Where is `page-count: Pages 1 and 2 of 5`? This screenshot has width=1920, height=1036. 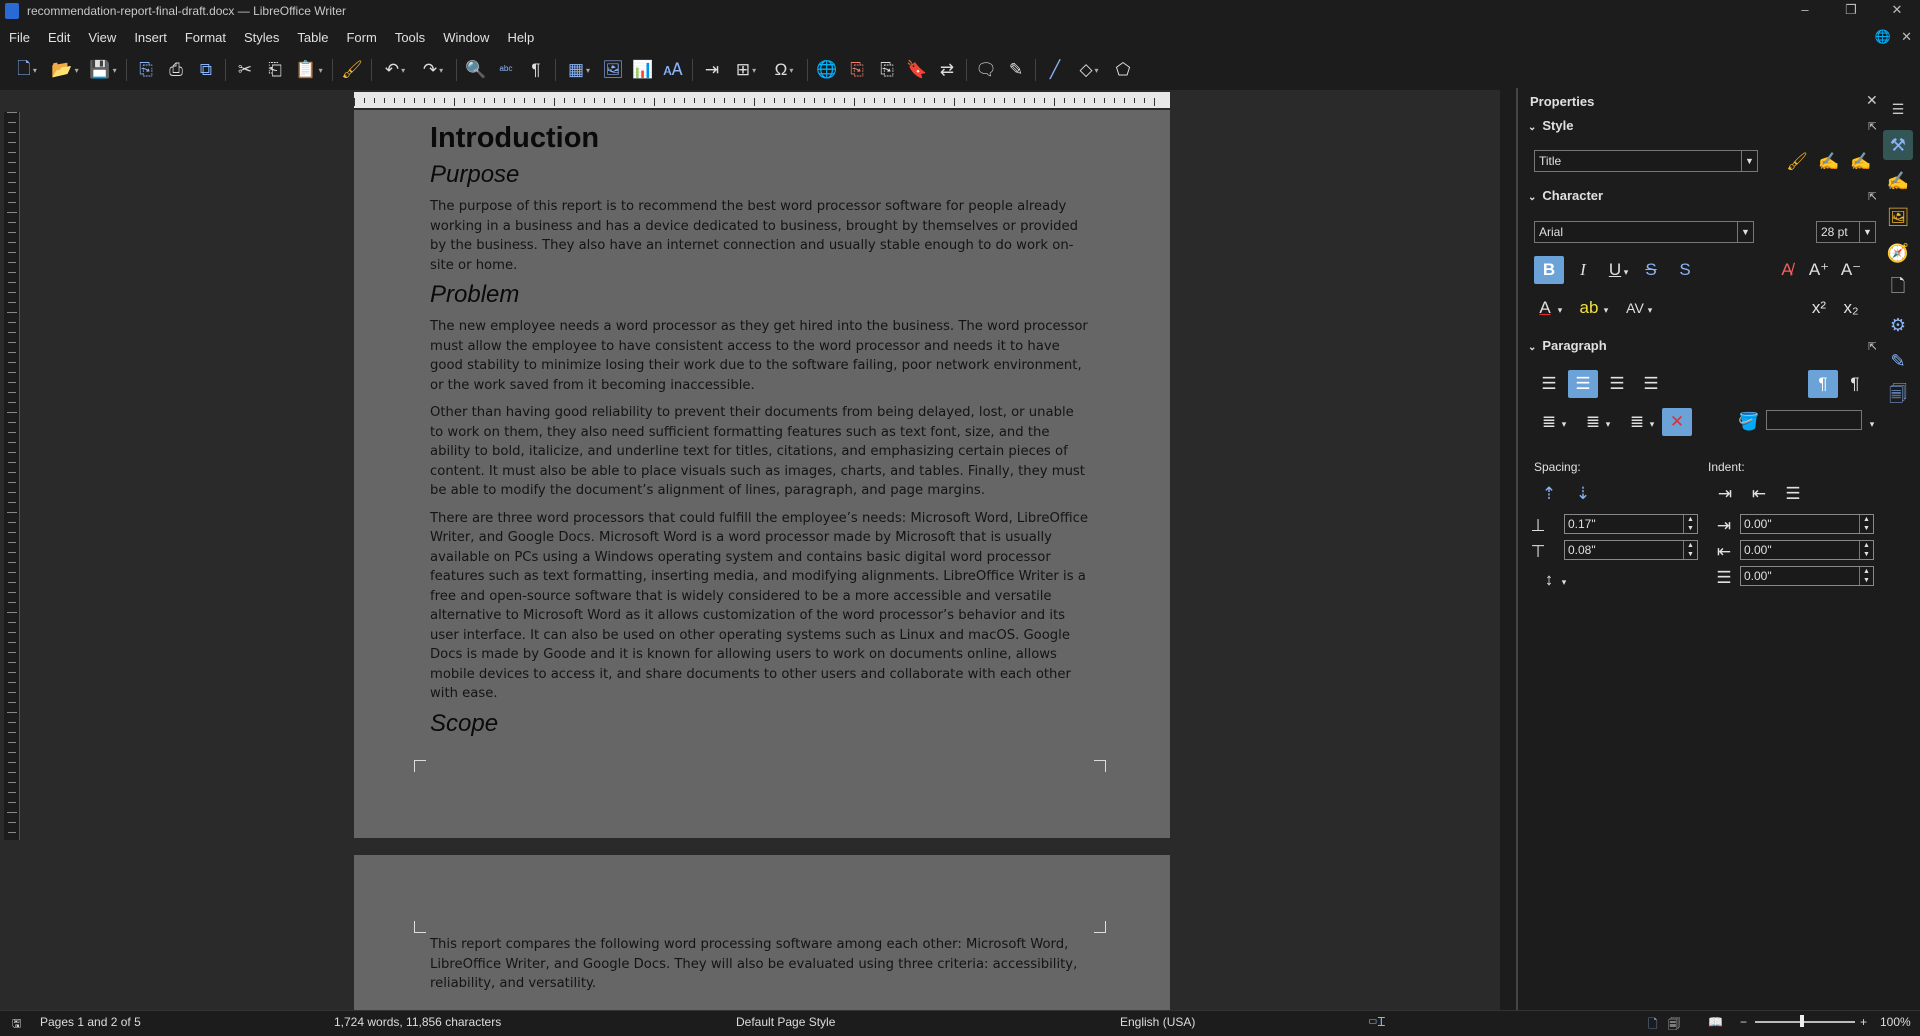 page-count: Pages 1 and 2 of 5 is located at coordinates (90, 1022).